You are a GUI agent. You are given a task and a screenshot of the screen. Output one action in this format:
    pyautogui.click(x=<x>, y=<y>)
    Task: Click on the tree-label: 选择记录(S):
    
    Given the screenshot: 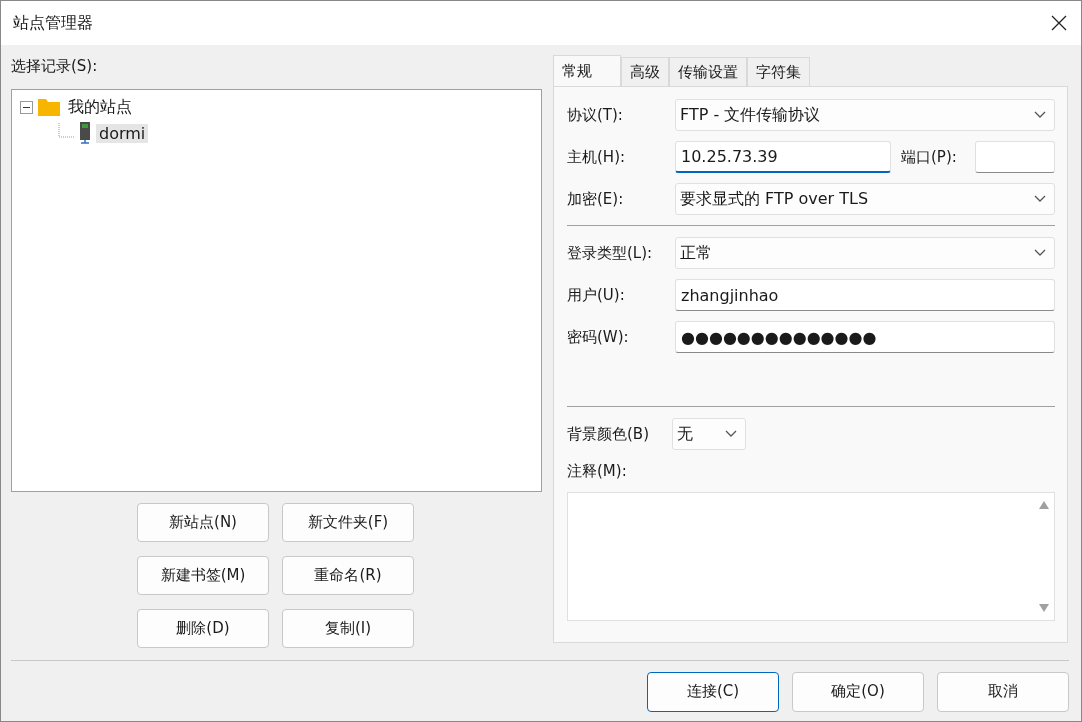 What is the action you would take?
    pyautogui.click(x=55, y=67)
    